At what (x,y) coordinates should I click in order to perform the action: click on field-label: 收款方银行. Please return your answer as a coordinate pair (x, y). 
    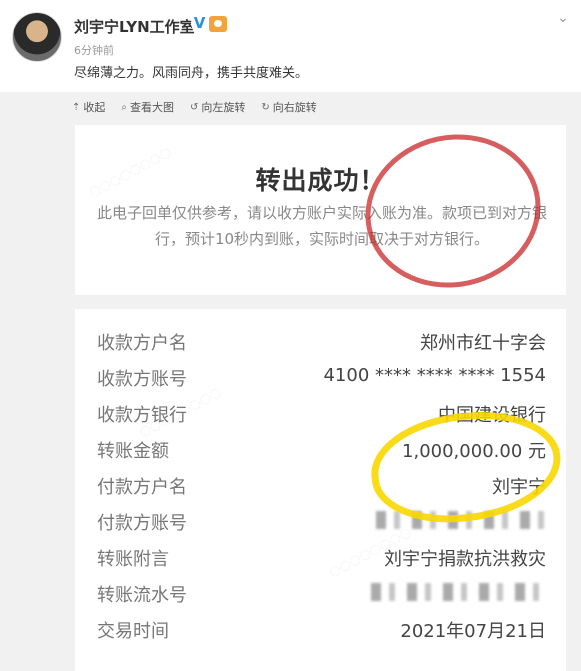
    Looking at the image, I should click on (142, 415).